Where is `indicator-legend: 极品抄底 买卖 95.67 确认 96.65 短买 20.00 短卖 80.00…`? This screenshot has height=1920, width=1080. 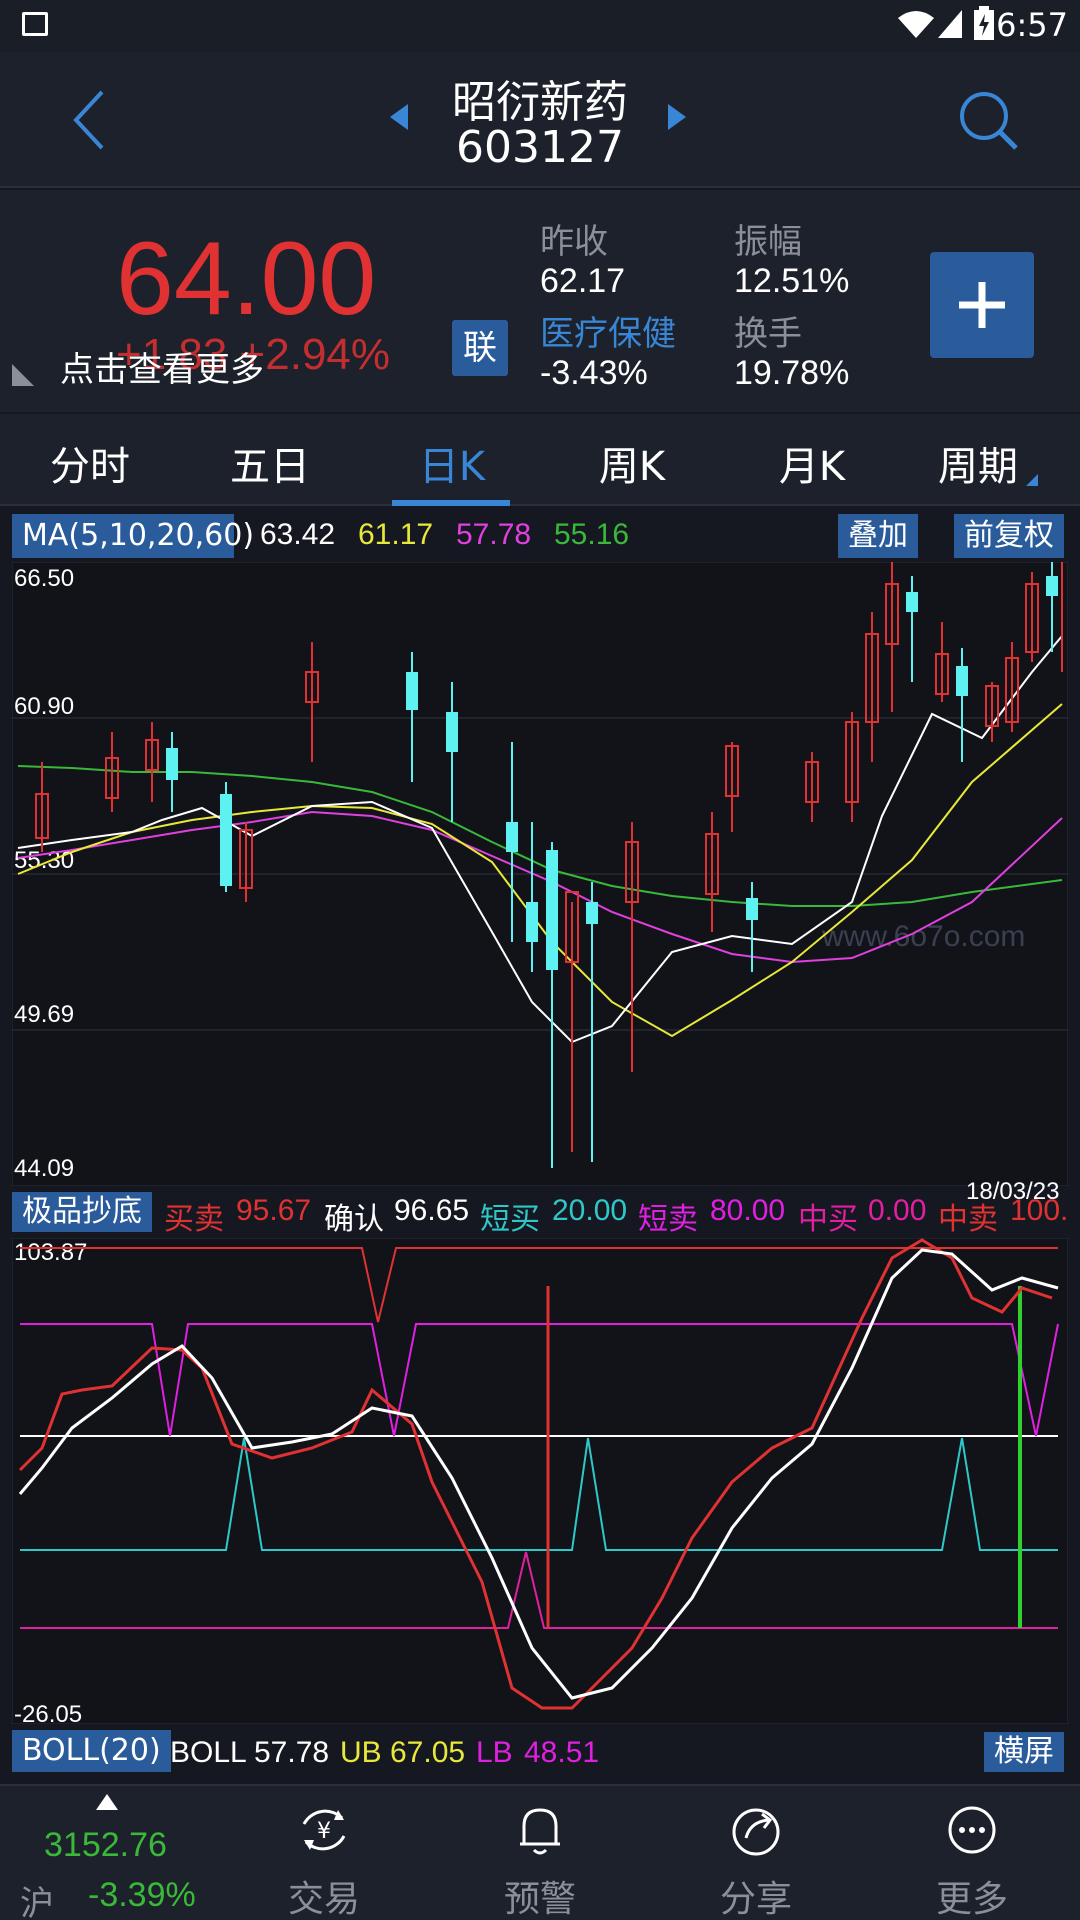 indicator-legend: 极品抄底 买卖 95.67 确认 96.65 短买 20.00 短卖 80.00… is located at coordinates (540, 1208).